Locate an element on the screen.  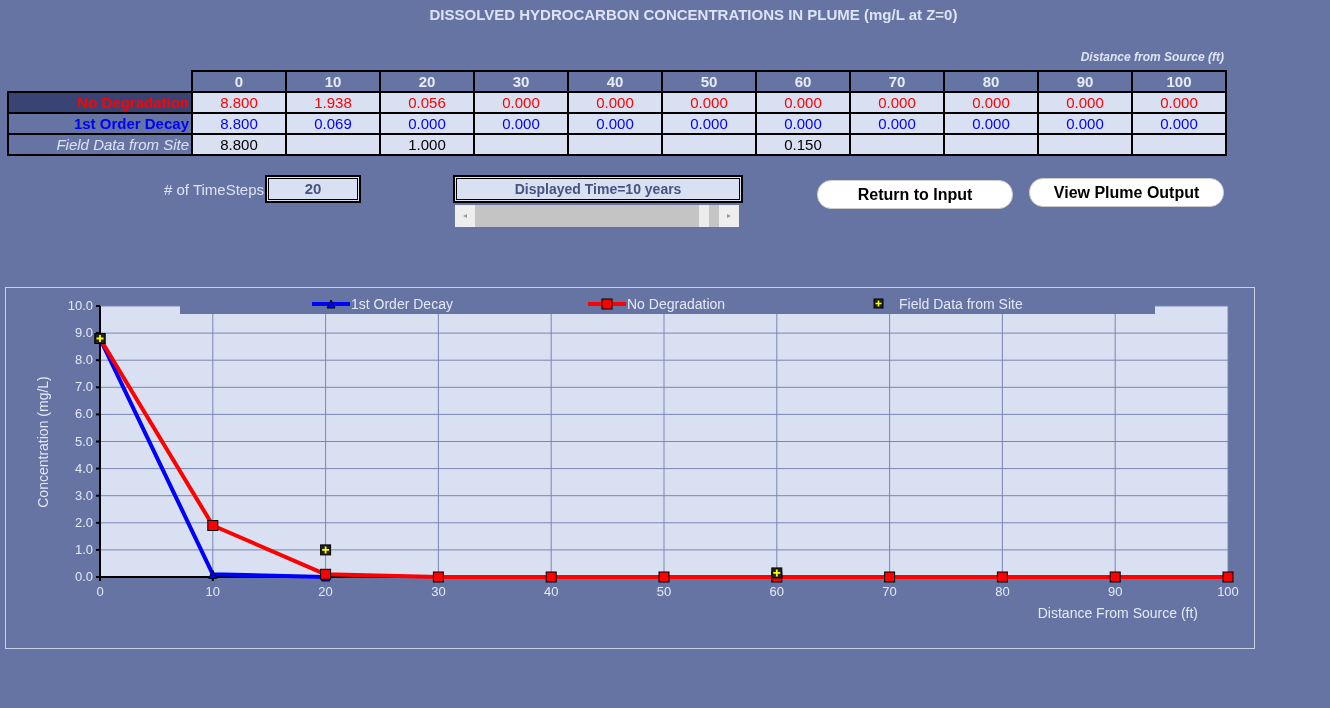
x-tick-label: 80 is located at coordinates (1002, 591).